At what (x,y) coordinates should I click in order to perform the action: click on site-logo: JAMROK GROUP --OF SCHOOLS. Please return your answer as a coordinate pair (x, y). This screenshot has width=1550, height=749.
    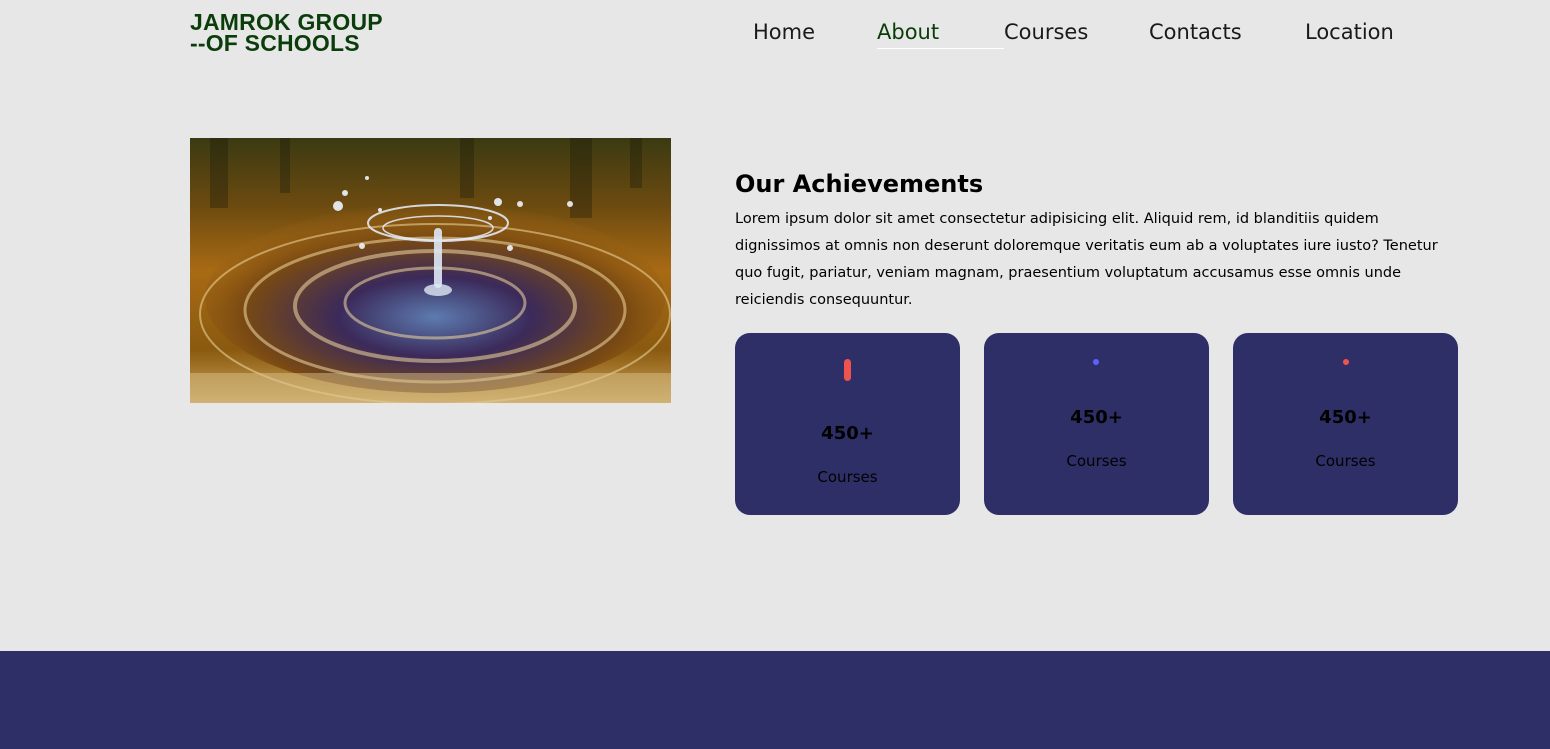
    Looking at the image, I should click on (286, 33).